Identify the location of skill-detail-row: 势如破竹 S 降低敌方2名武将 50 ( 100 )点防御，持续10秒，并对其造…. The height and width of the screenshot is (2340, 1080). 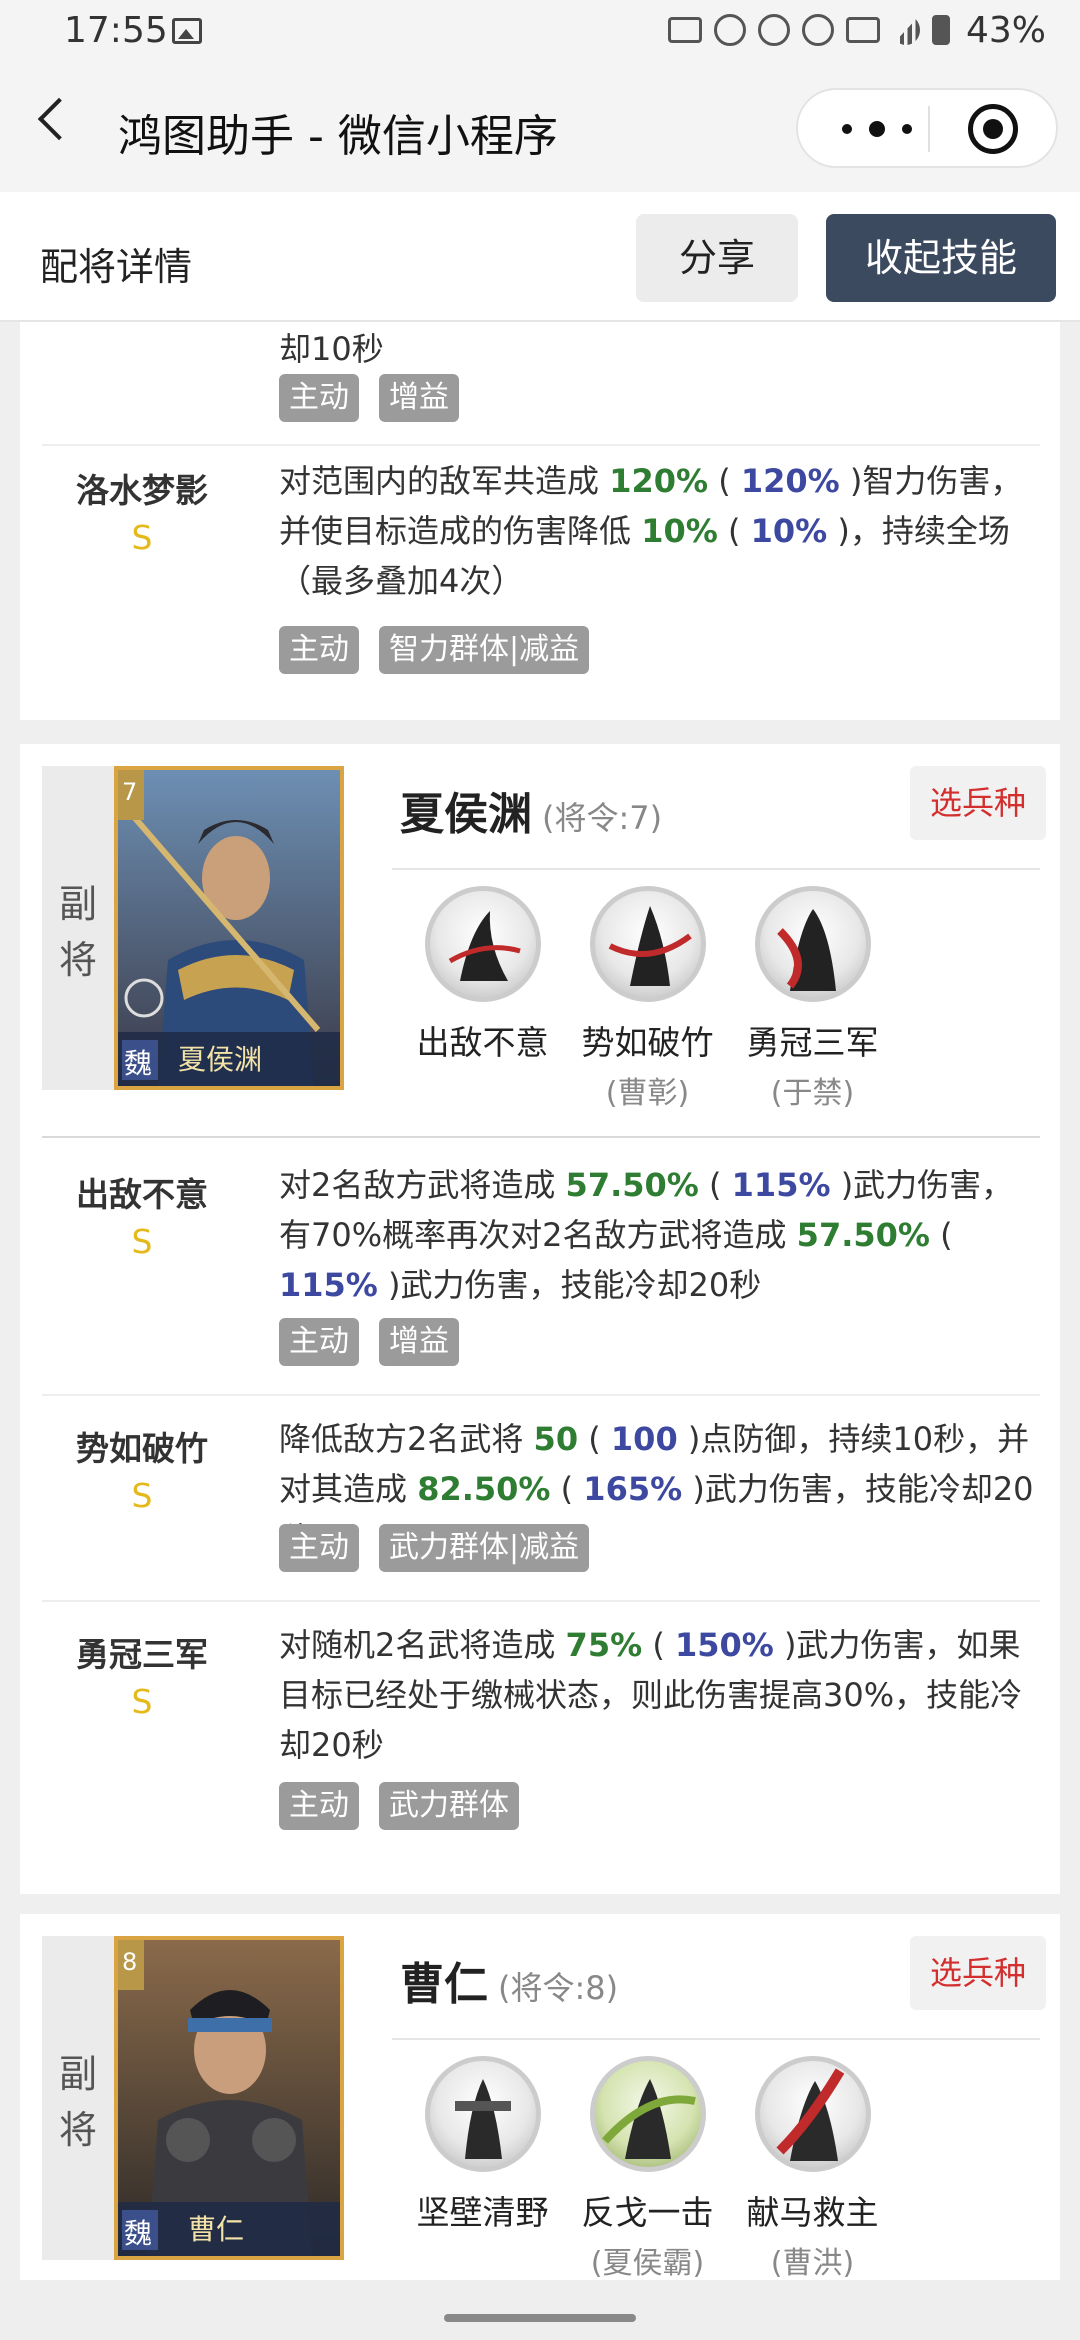
(541, 1499).